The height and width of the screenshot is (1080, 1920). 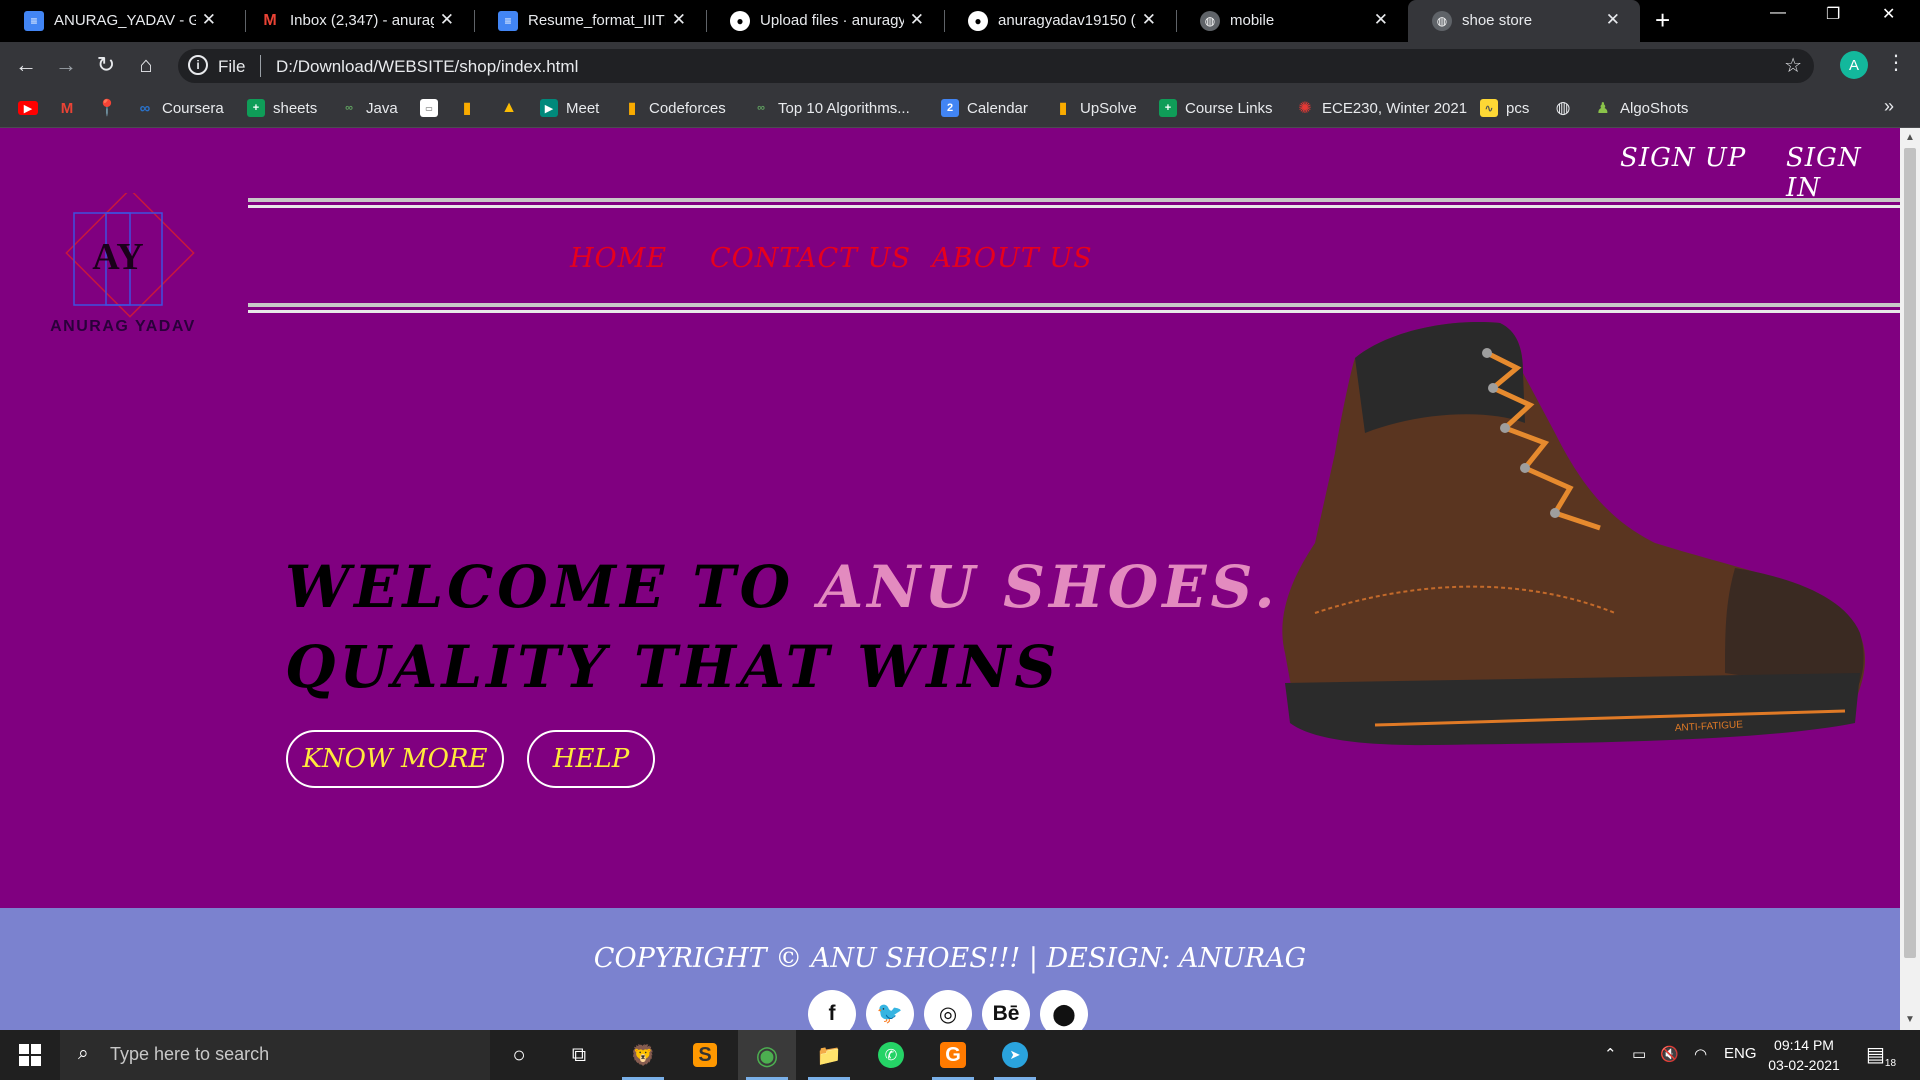 I want to click on home-icon: ⌂, so click(x=146, y=65).